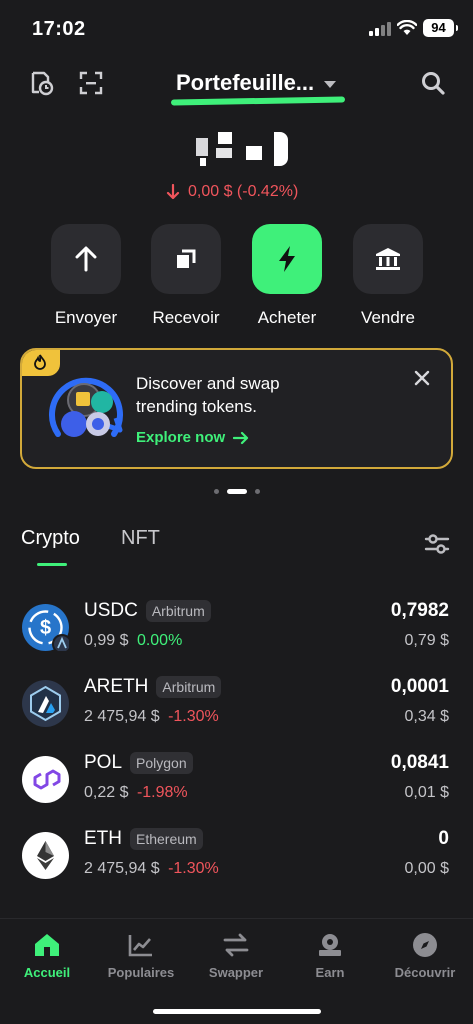 This screenshot has width=473, height=1024. I want to click on explore-now-link: Explore now, so click(192, 437).